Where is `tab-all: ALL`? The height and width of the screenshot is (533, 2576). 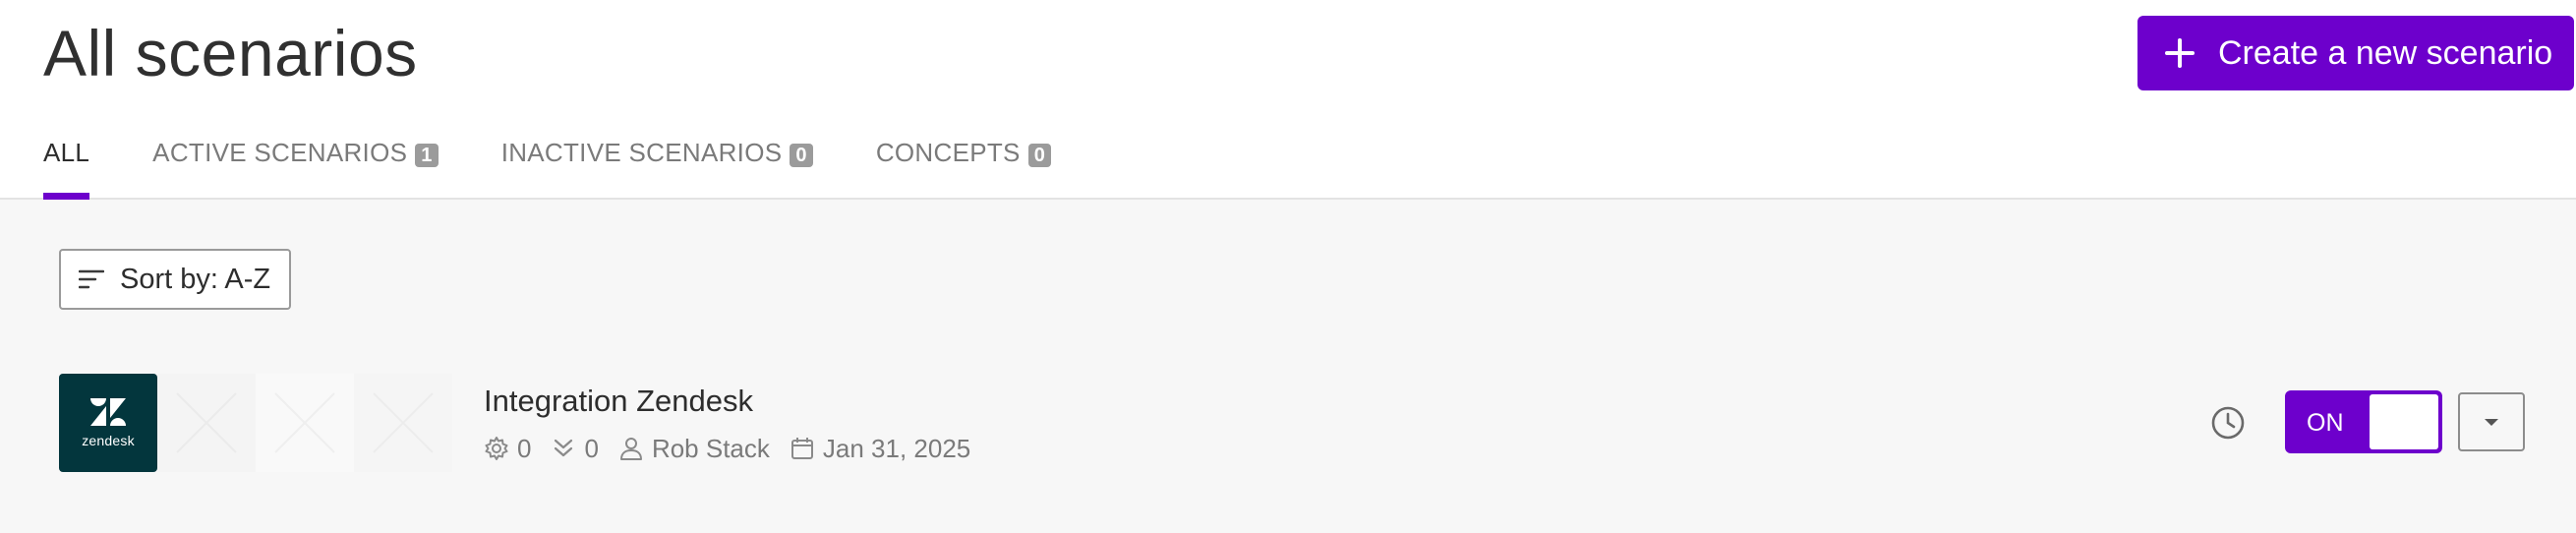
tab-all: ALL is located at coordinates (66, 169).